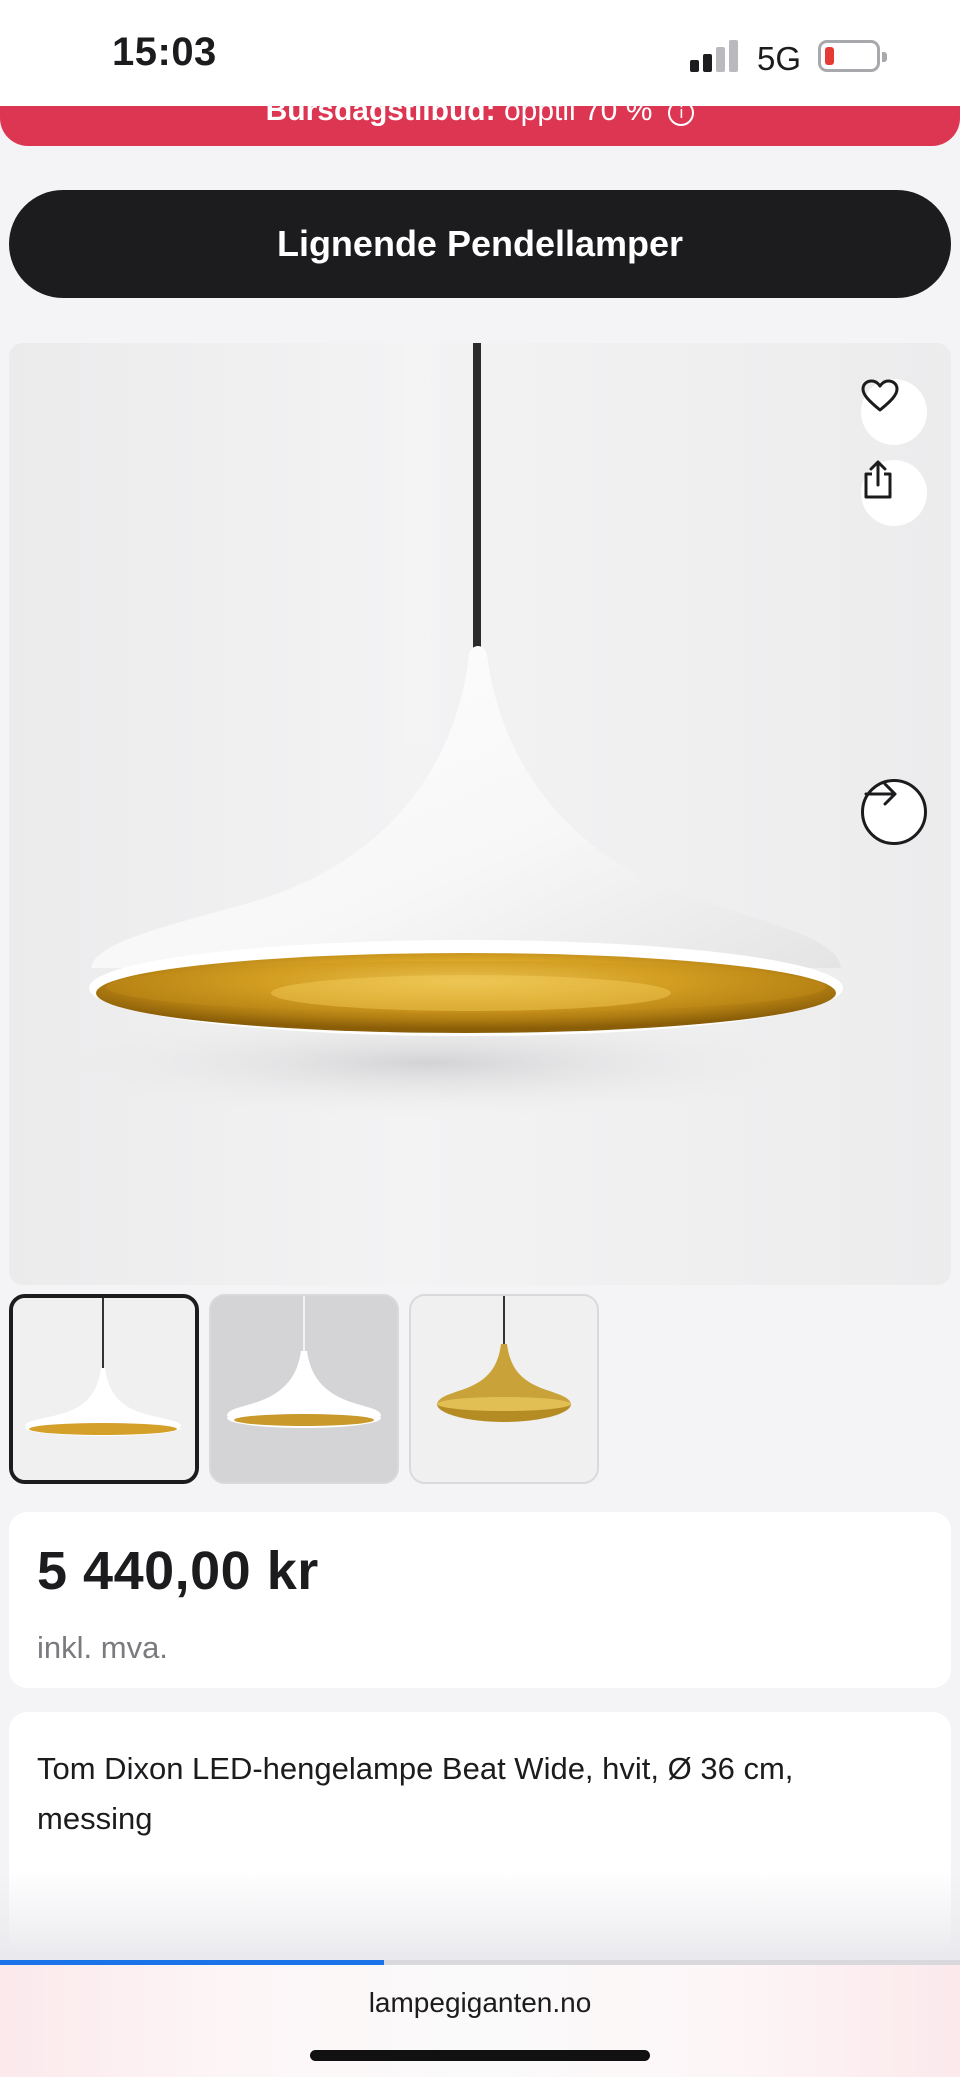 The width and height of the screenshot is (960, 2077). What do you see at coordinates (715, 56) in the screenshot?
I see `signal-icon` at bounding box center [715, 56].